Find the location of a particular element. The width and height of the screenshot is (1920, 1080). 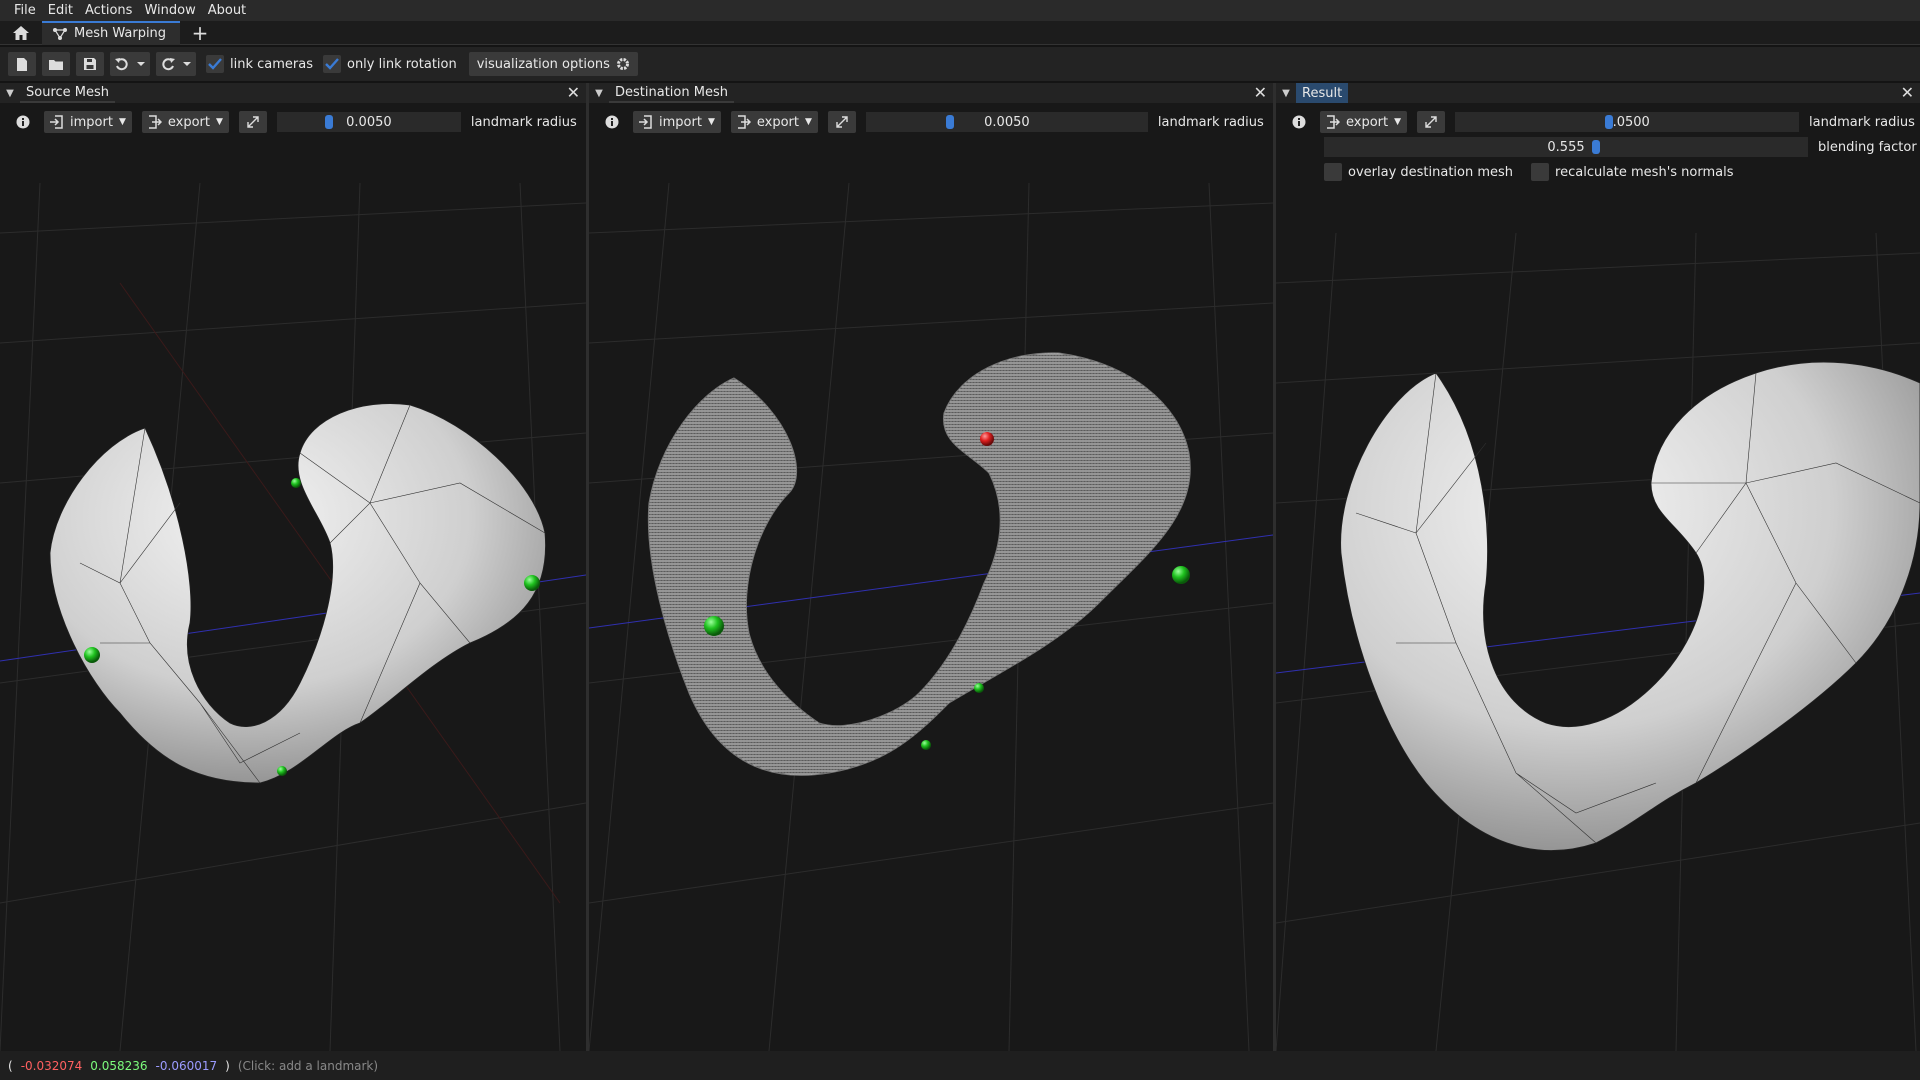

only-link-rotation-checkbox: only link rotation is located at coordinates (389, 64).